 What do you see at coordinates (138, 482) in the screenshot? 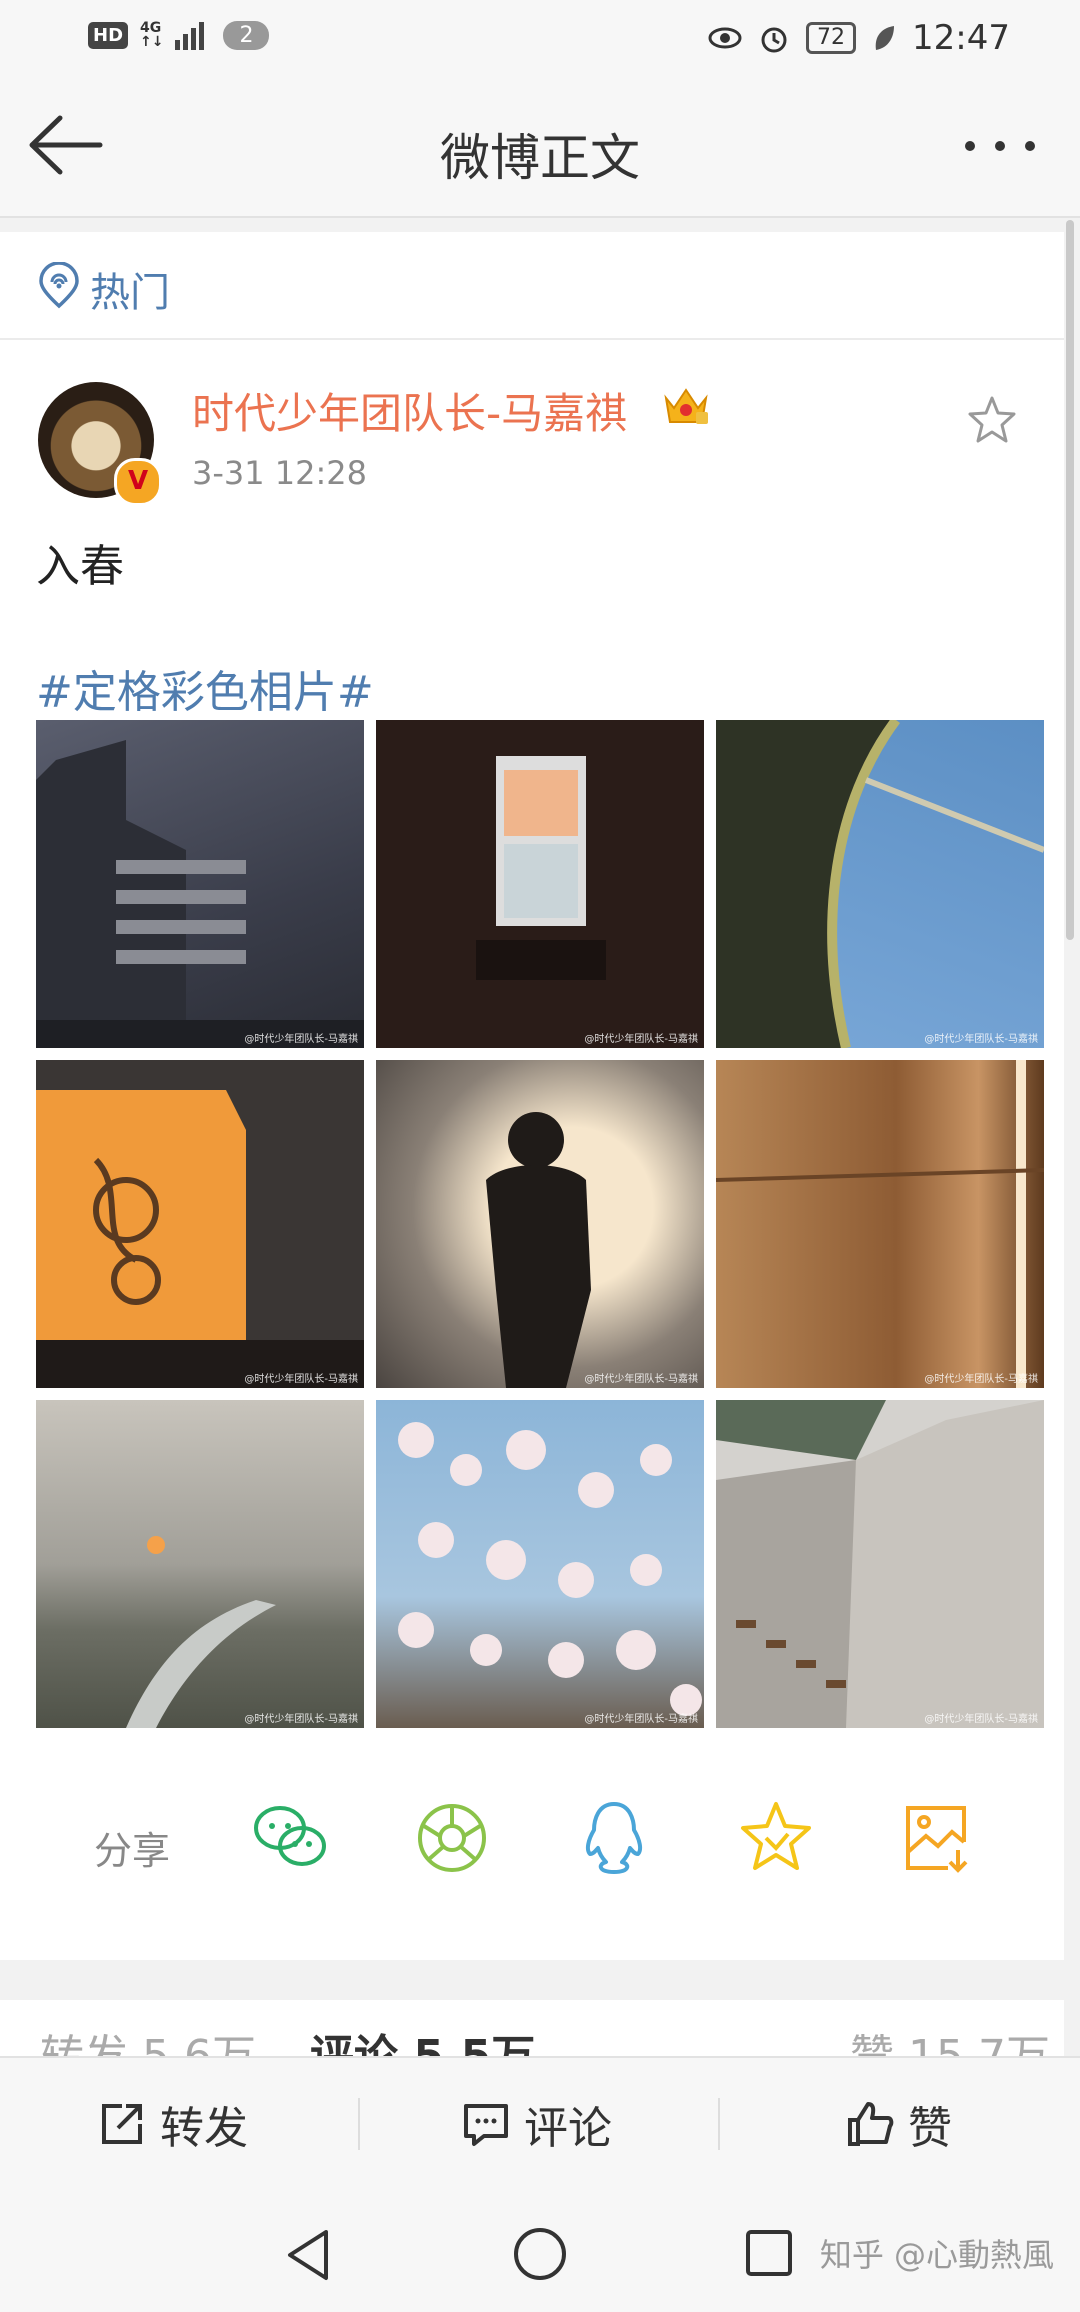
I see `verified-badge: V` at bounding box center [138, 482].